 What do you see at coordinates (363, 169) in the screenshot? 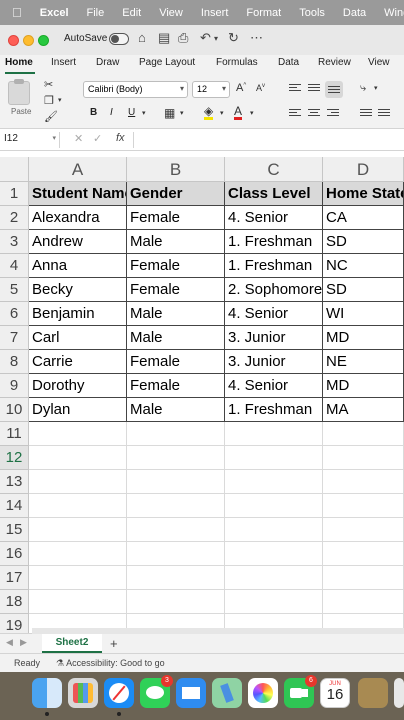
I see `column-header: D` at bounding box center [363, 169].